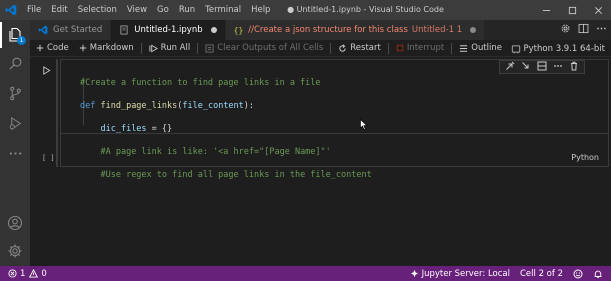  I want to click on run-above-icon, so click(510, 67).